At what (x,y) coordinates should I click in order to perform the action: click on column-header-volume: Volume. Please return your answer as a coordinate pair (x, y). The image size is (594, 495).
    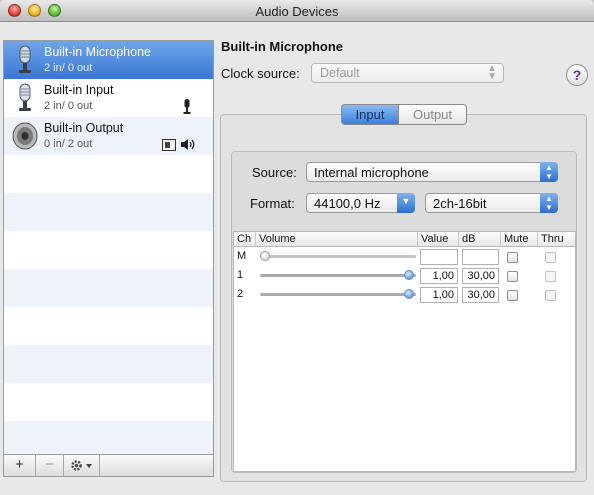
    Looking at the image, I should click on (337, 239).